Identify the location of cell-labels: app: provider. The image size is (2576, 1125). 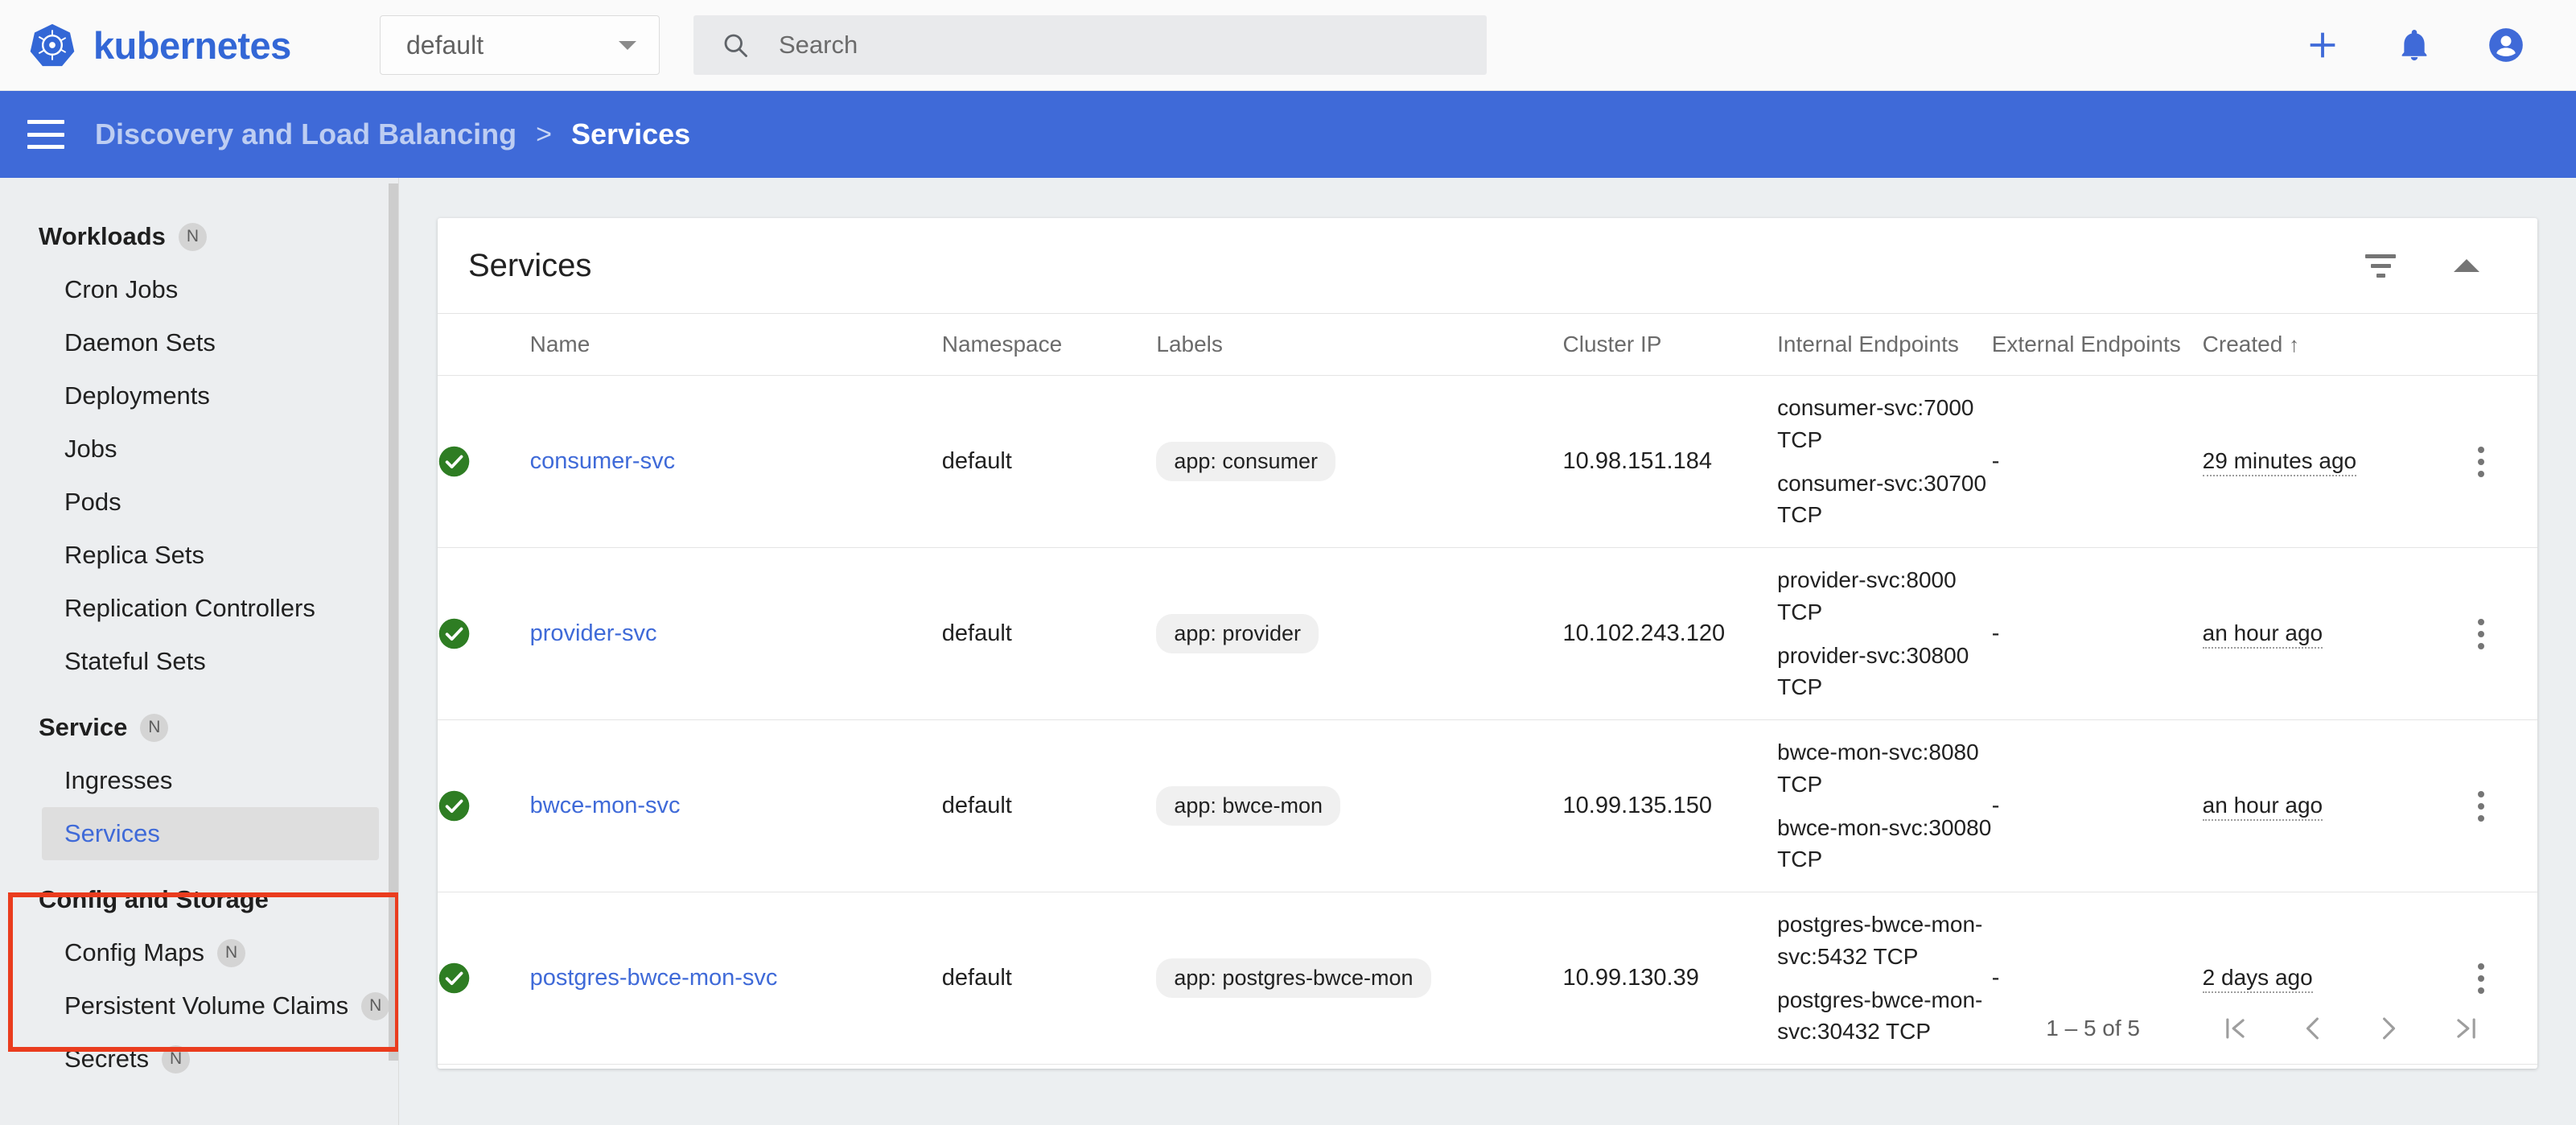
(1359, 633).